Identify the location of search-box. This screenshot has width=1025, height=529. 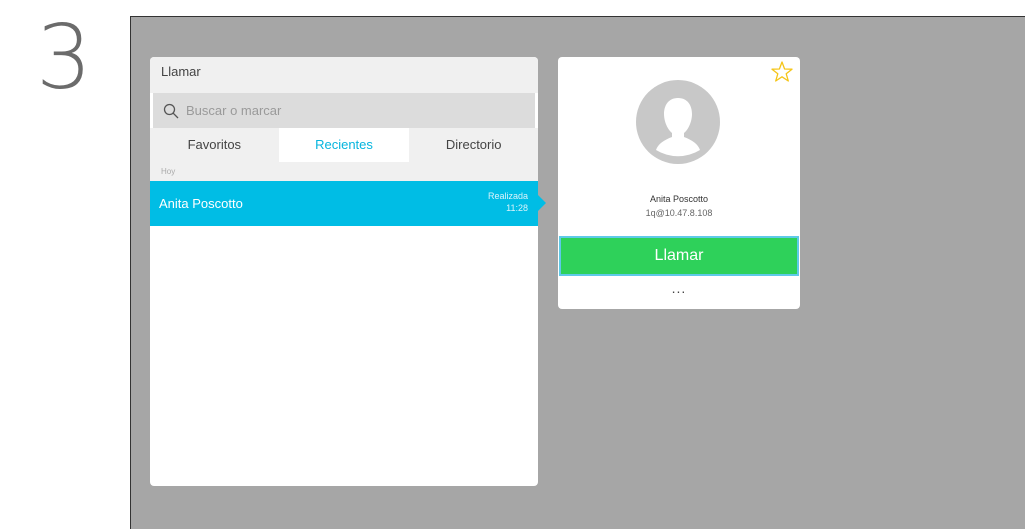
(344, 110).